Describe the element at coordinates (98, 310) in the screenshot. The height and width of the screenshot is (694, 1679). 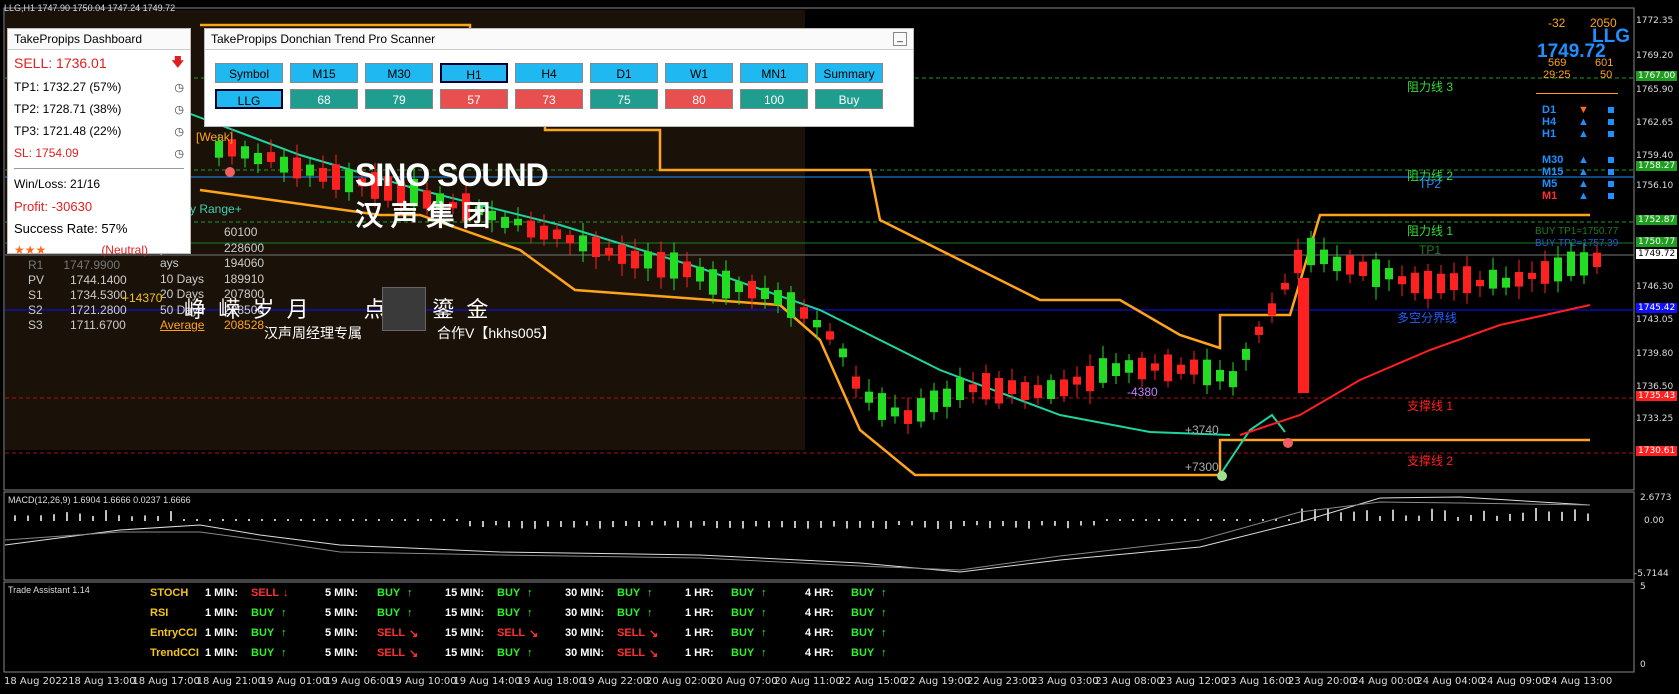
I see `pivot-value: 1721.2800` at that location.